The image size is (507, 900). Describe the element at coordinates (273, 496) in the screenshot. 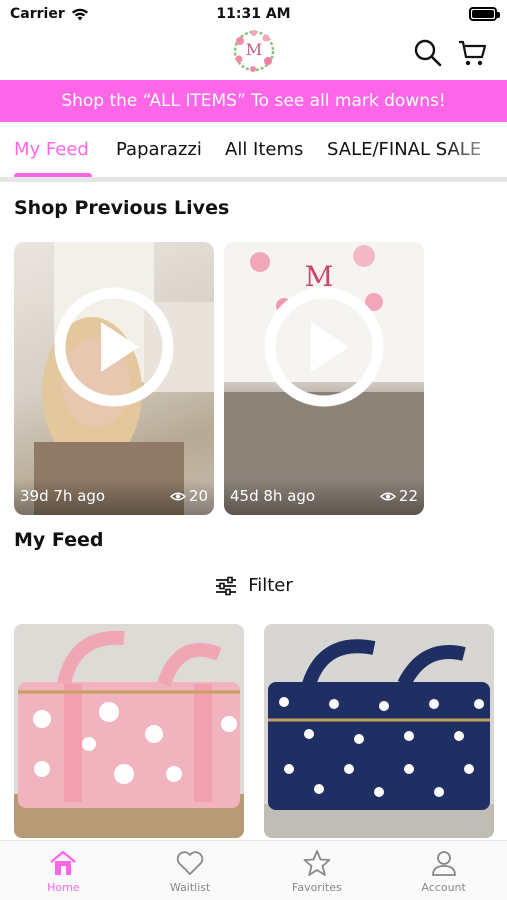

I see `live-age: 45d 8h ago` at that location.